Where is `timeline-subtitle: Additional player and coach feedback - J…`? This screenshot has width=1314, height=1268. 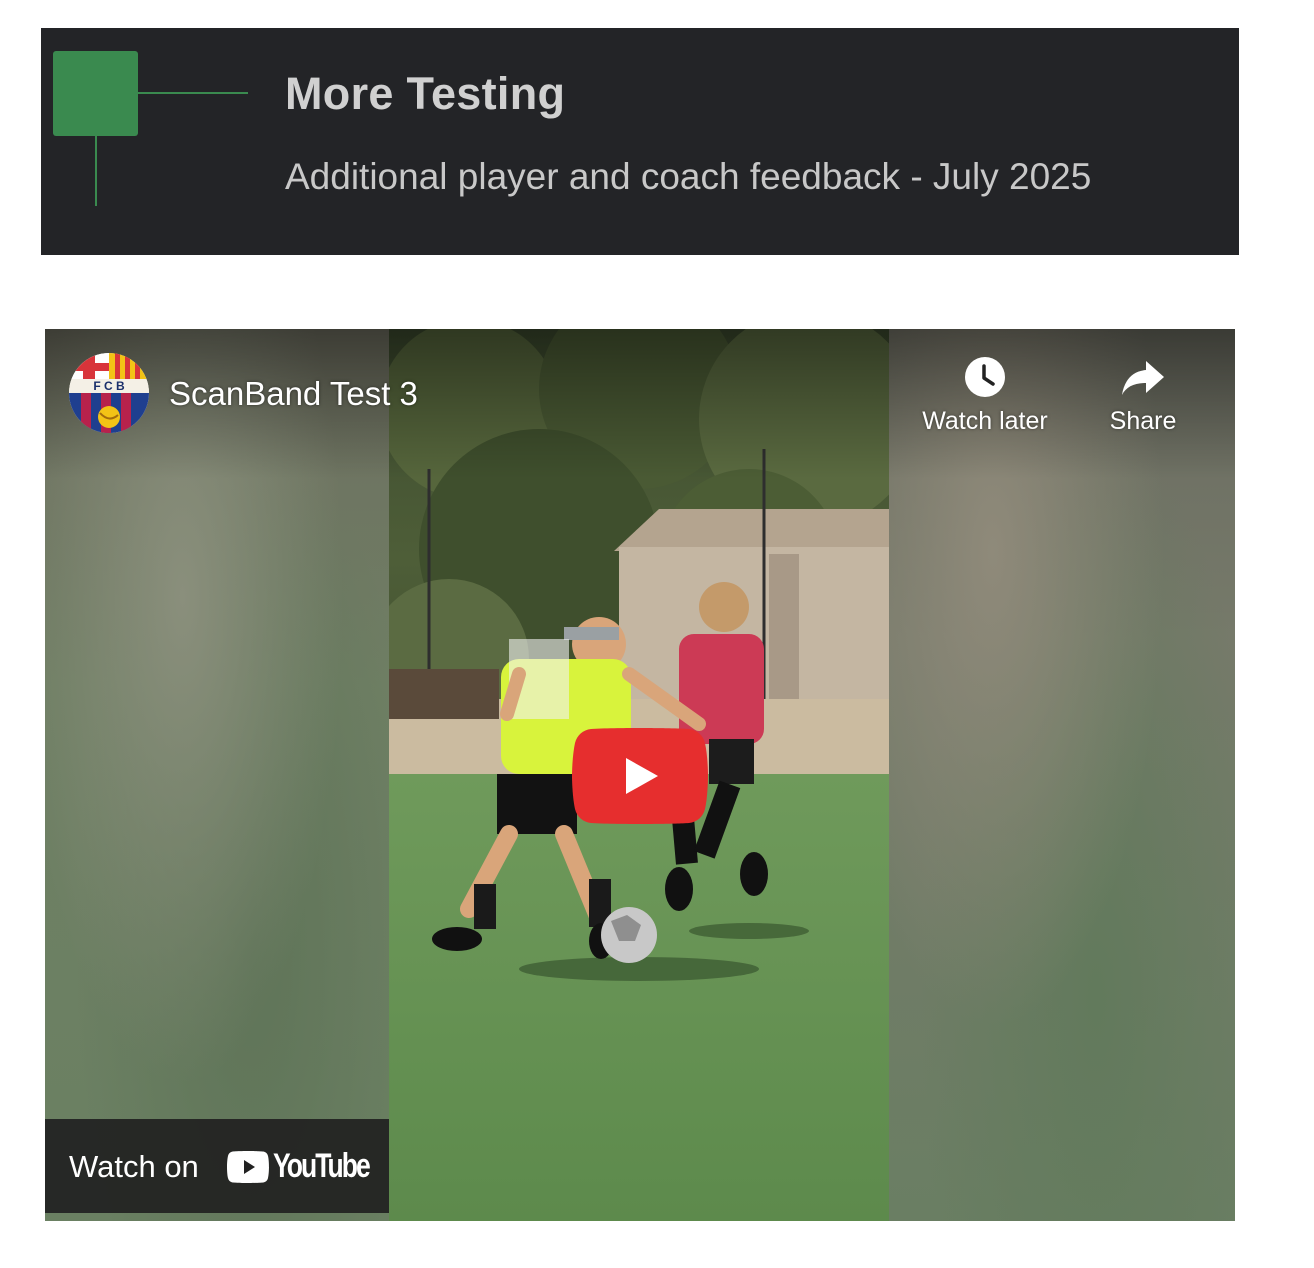
timeline-subtitle: Additional player and coach feedback - J… is located at coordinates (688, 176).